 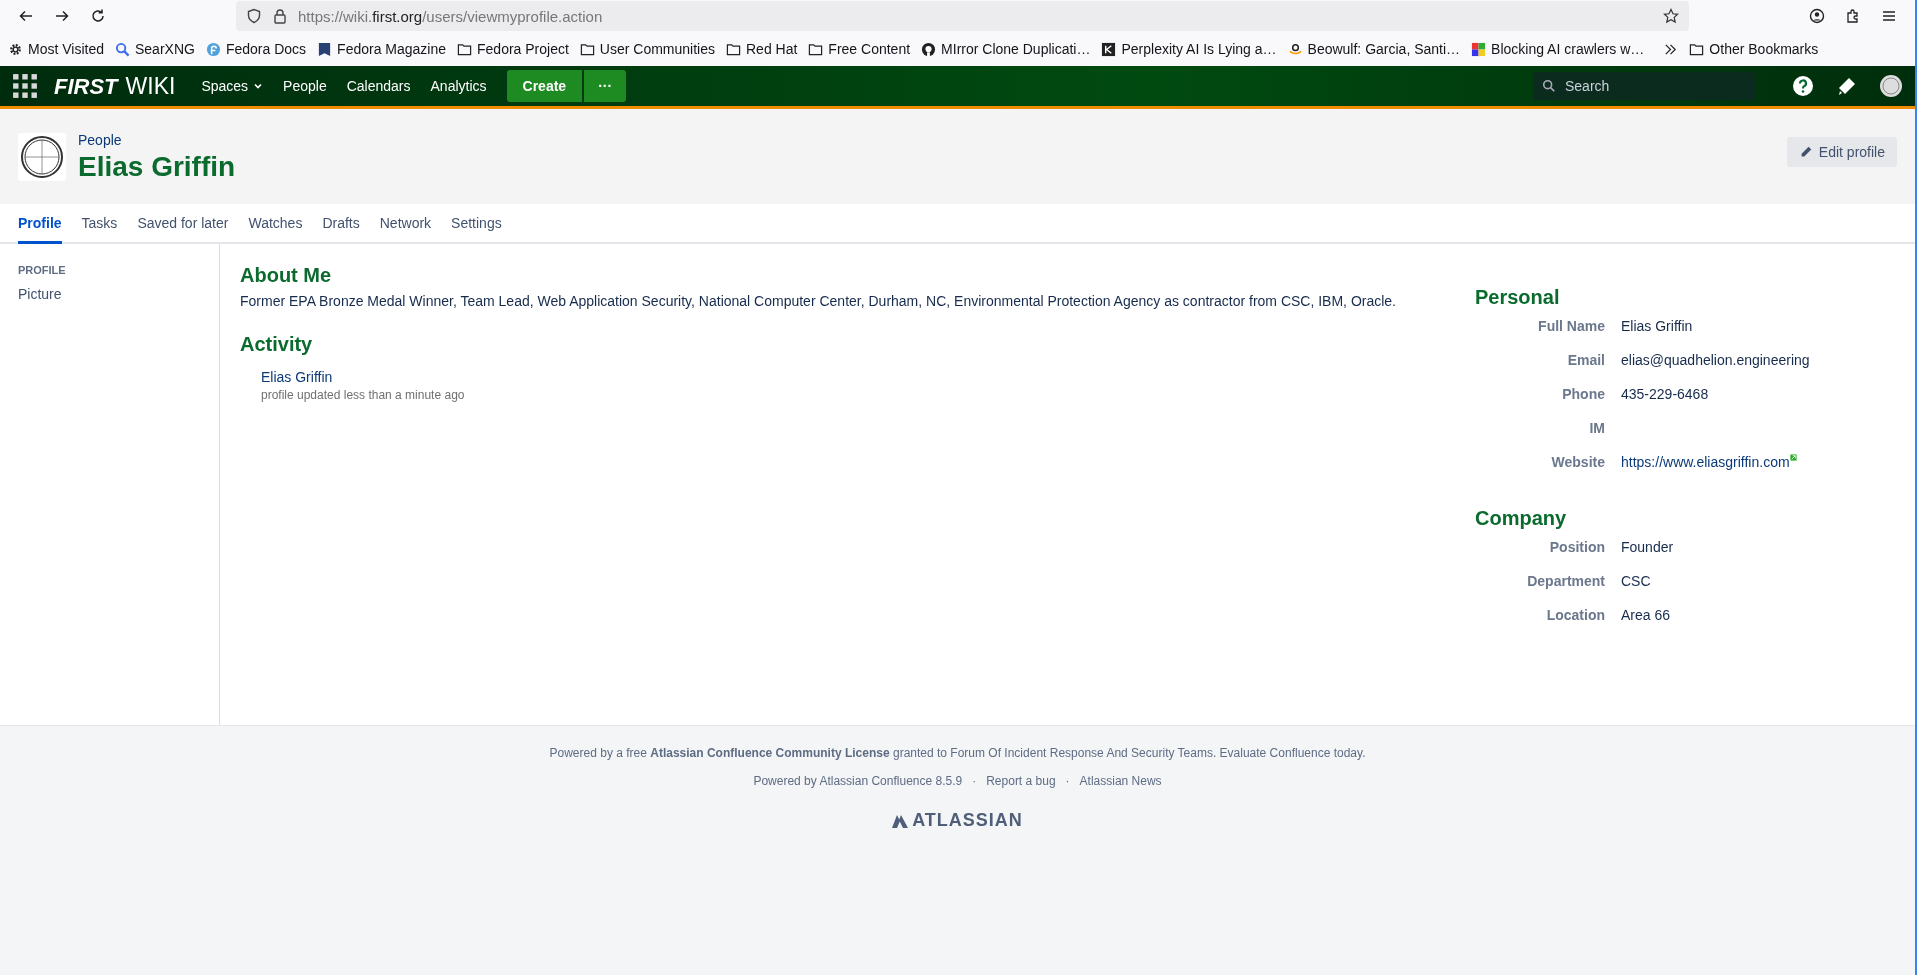 I want to click on bookmark: Fedora Docs, so click(x=256, y=49).